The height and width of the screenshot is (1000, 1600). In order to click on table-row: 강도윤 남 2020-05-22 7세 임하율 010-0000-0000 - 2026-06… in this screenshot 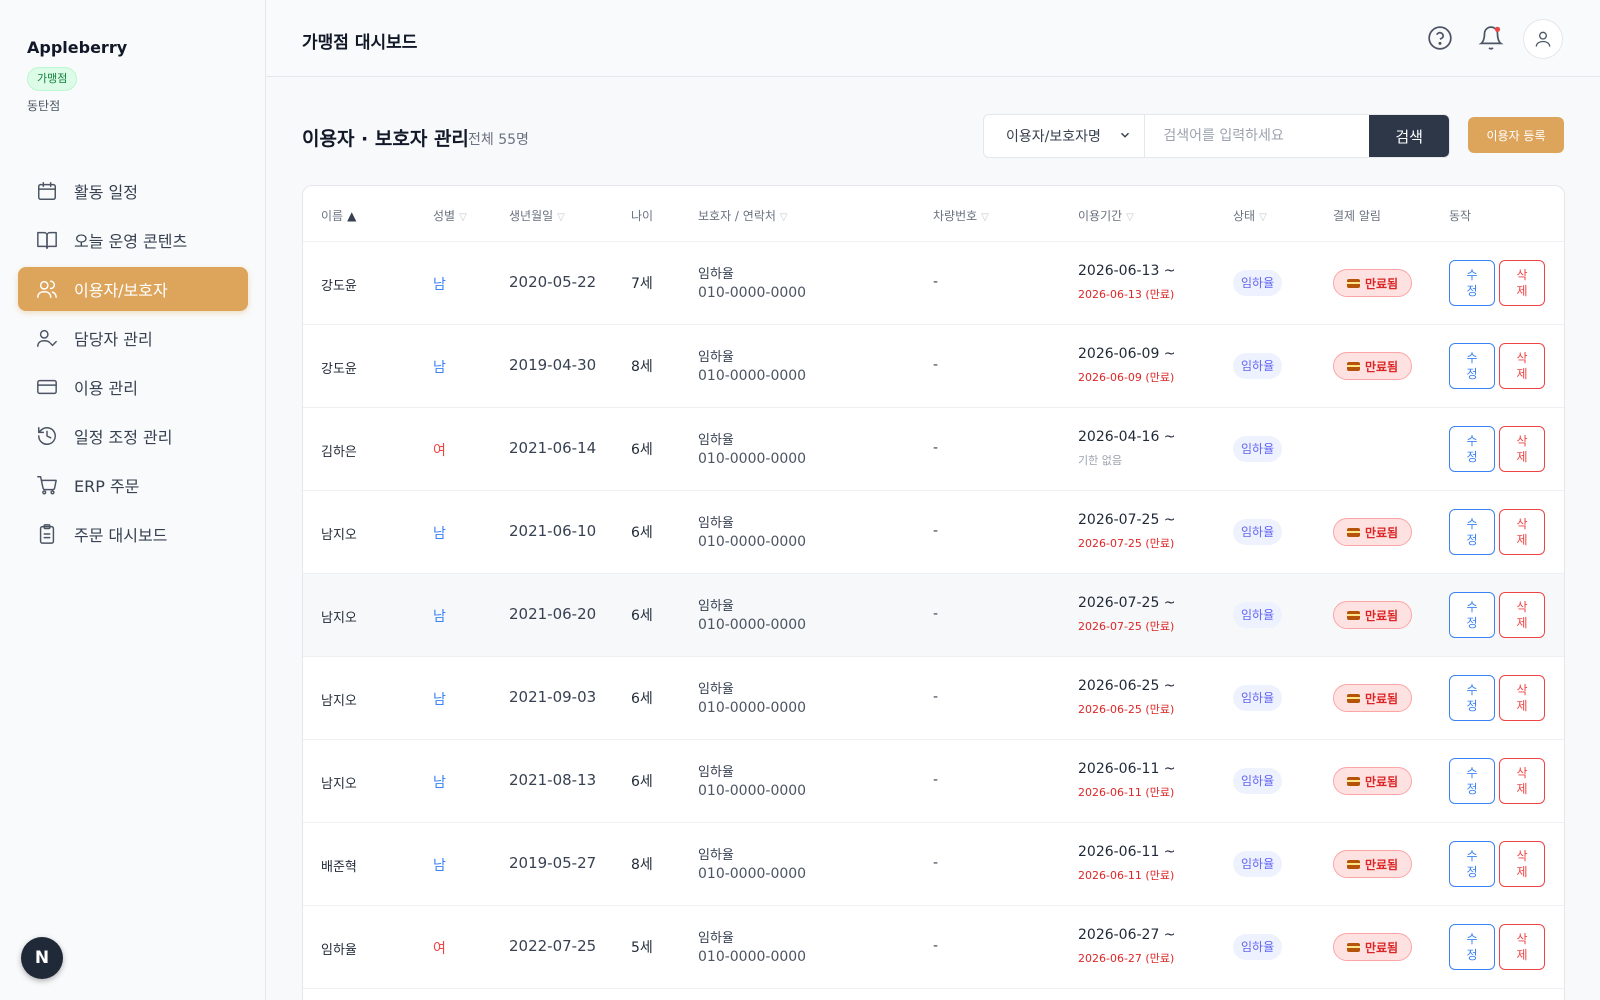, I will do `click(933, 283)`.